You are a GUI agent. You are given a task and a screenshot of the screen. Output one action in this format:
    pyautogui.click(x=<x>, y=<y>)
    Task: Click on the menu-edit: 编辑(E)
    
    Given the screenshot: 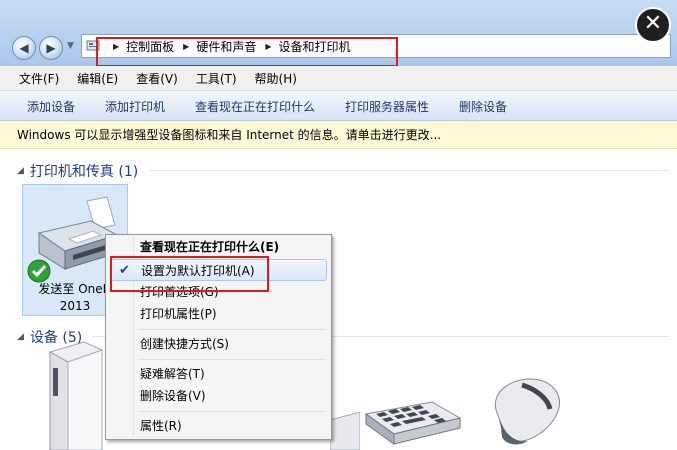 What is the action you would take?
    pyautogui.click(x=97, y=78)
    